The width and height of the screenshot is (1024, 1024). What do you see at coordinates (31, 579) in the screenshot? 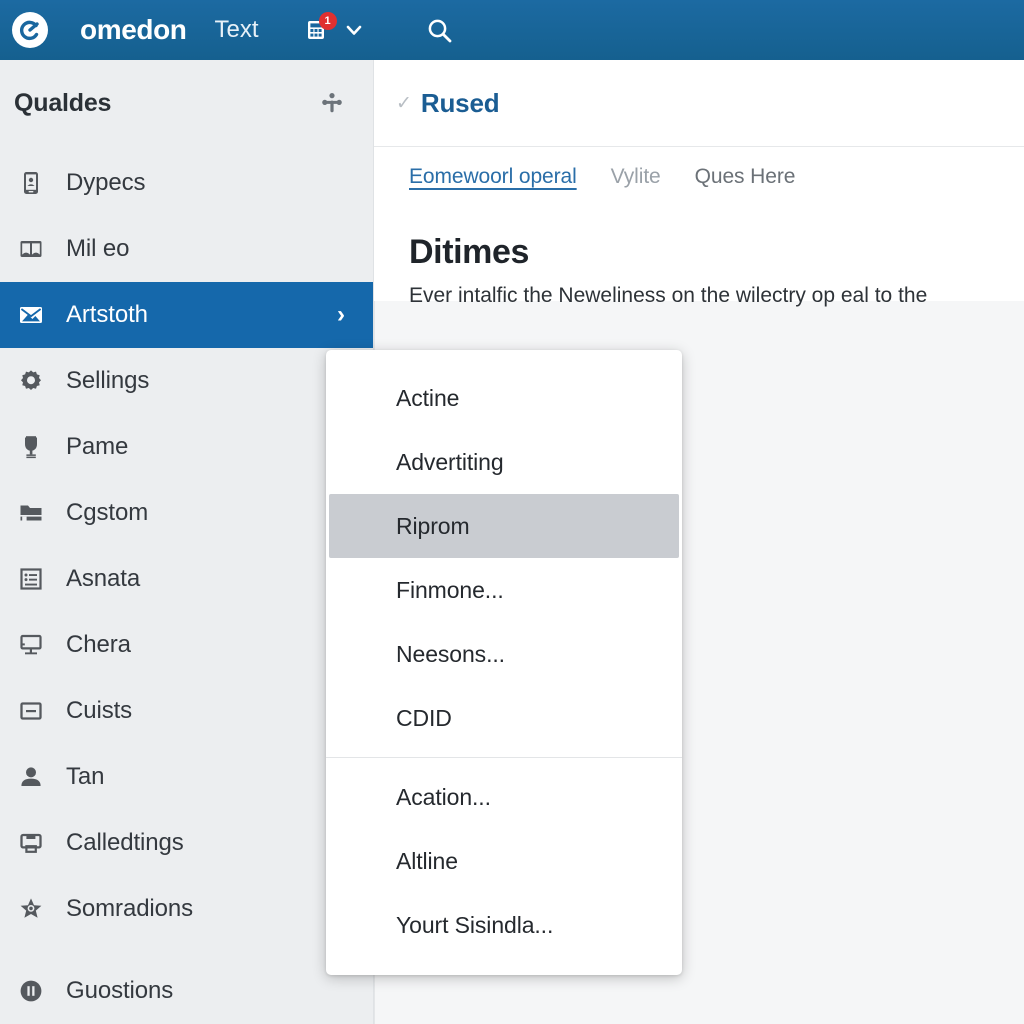
I see `list-document-icon` at bounding box center [31, 579].